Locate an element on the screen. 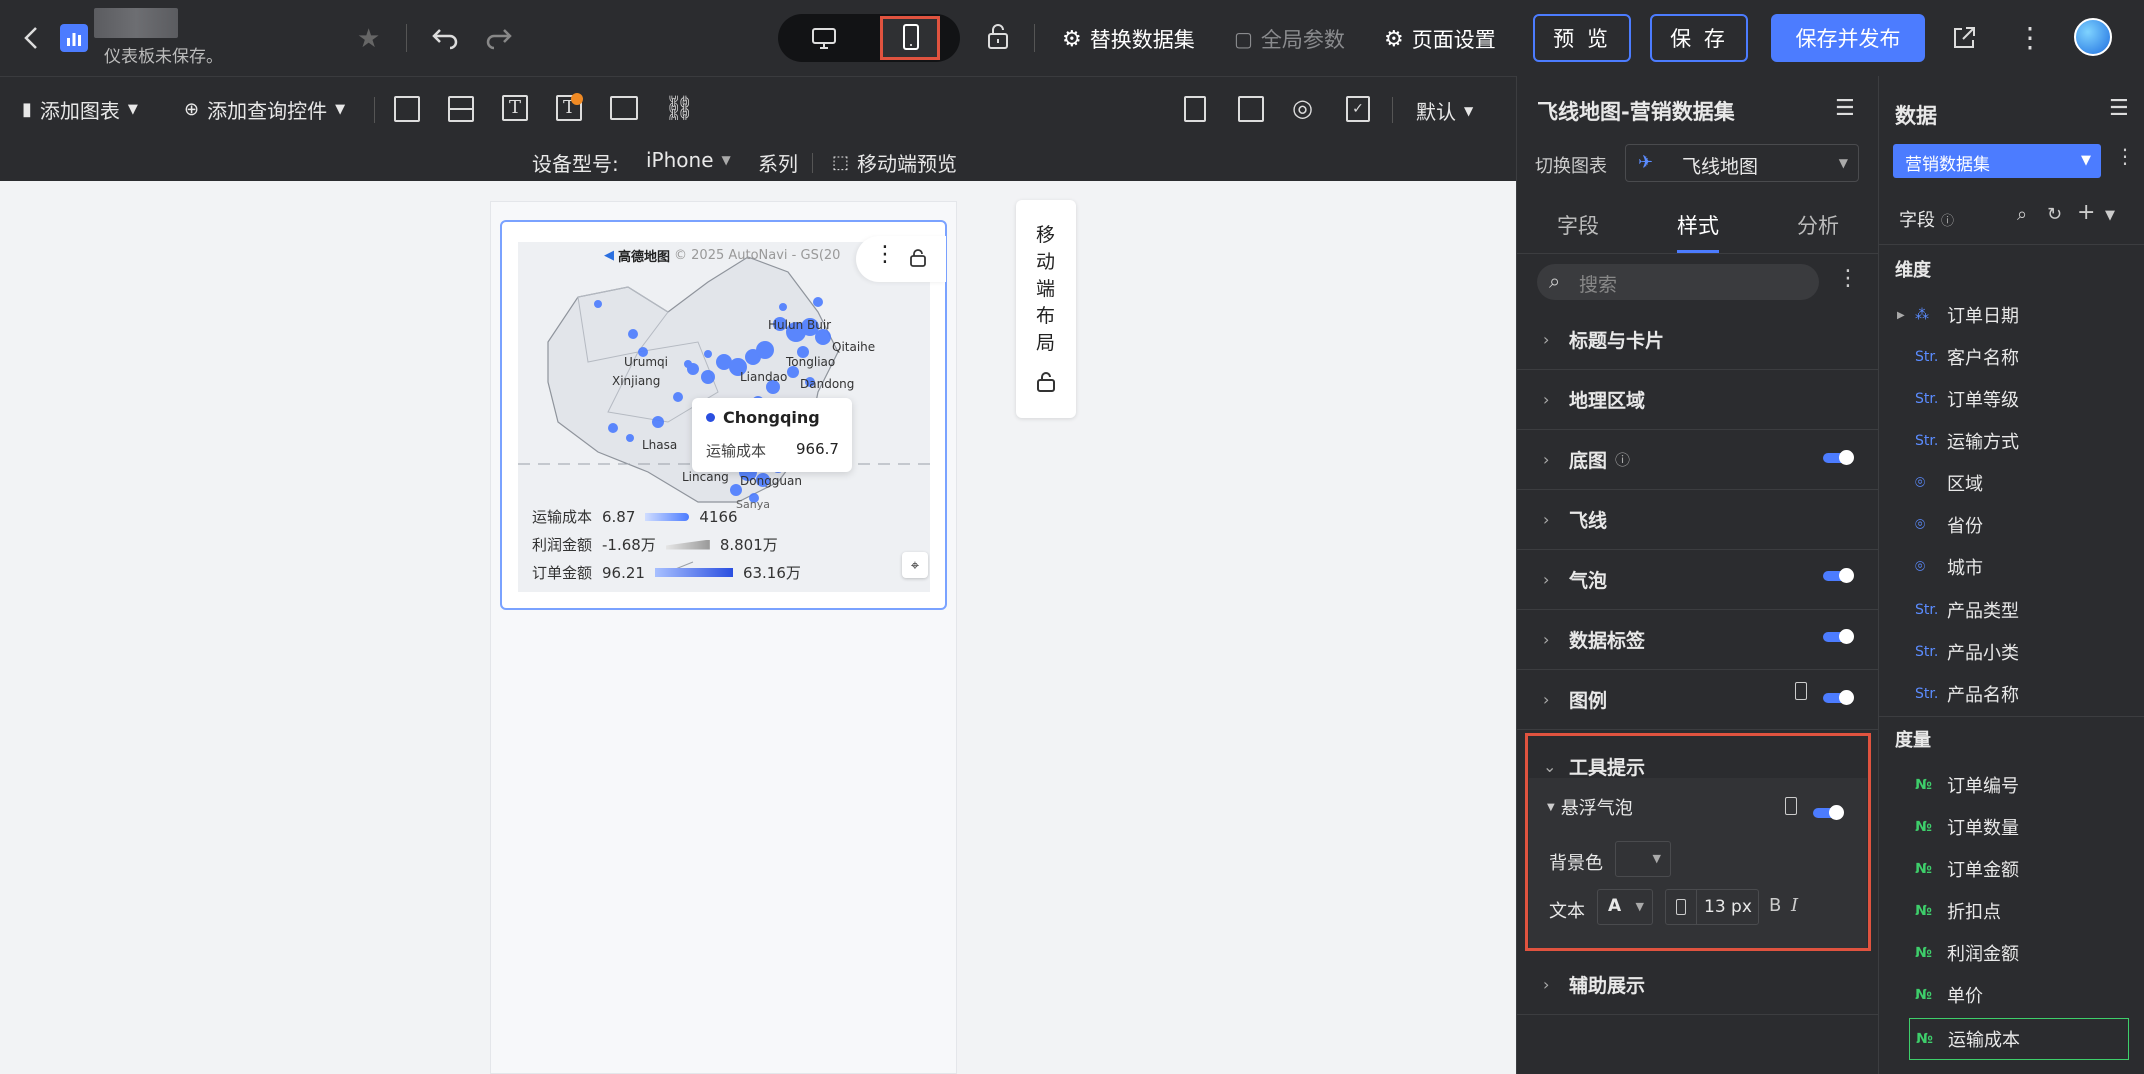 Image resolution: width=2144 pixels, height=1074 pixels. field-order-id: № 订单编号 is located at coordinates (2011, 785).